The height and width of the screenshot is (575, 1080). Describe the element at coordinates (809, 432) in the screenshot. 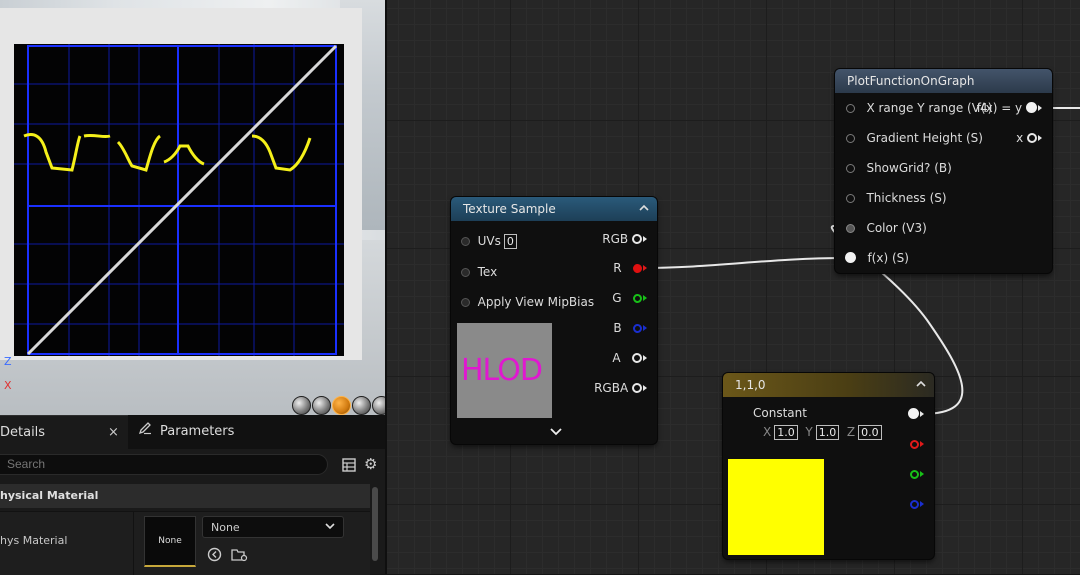

I see `y-label: Y` at that location.